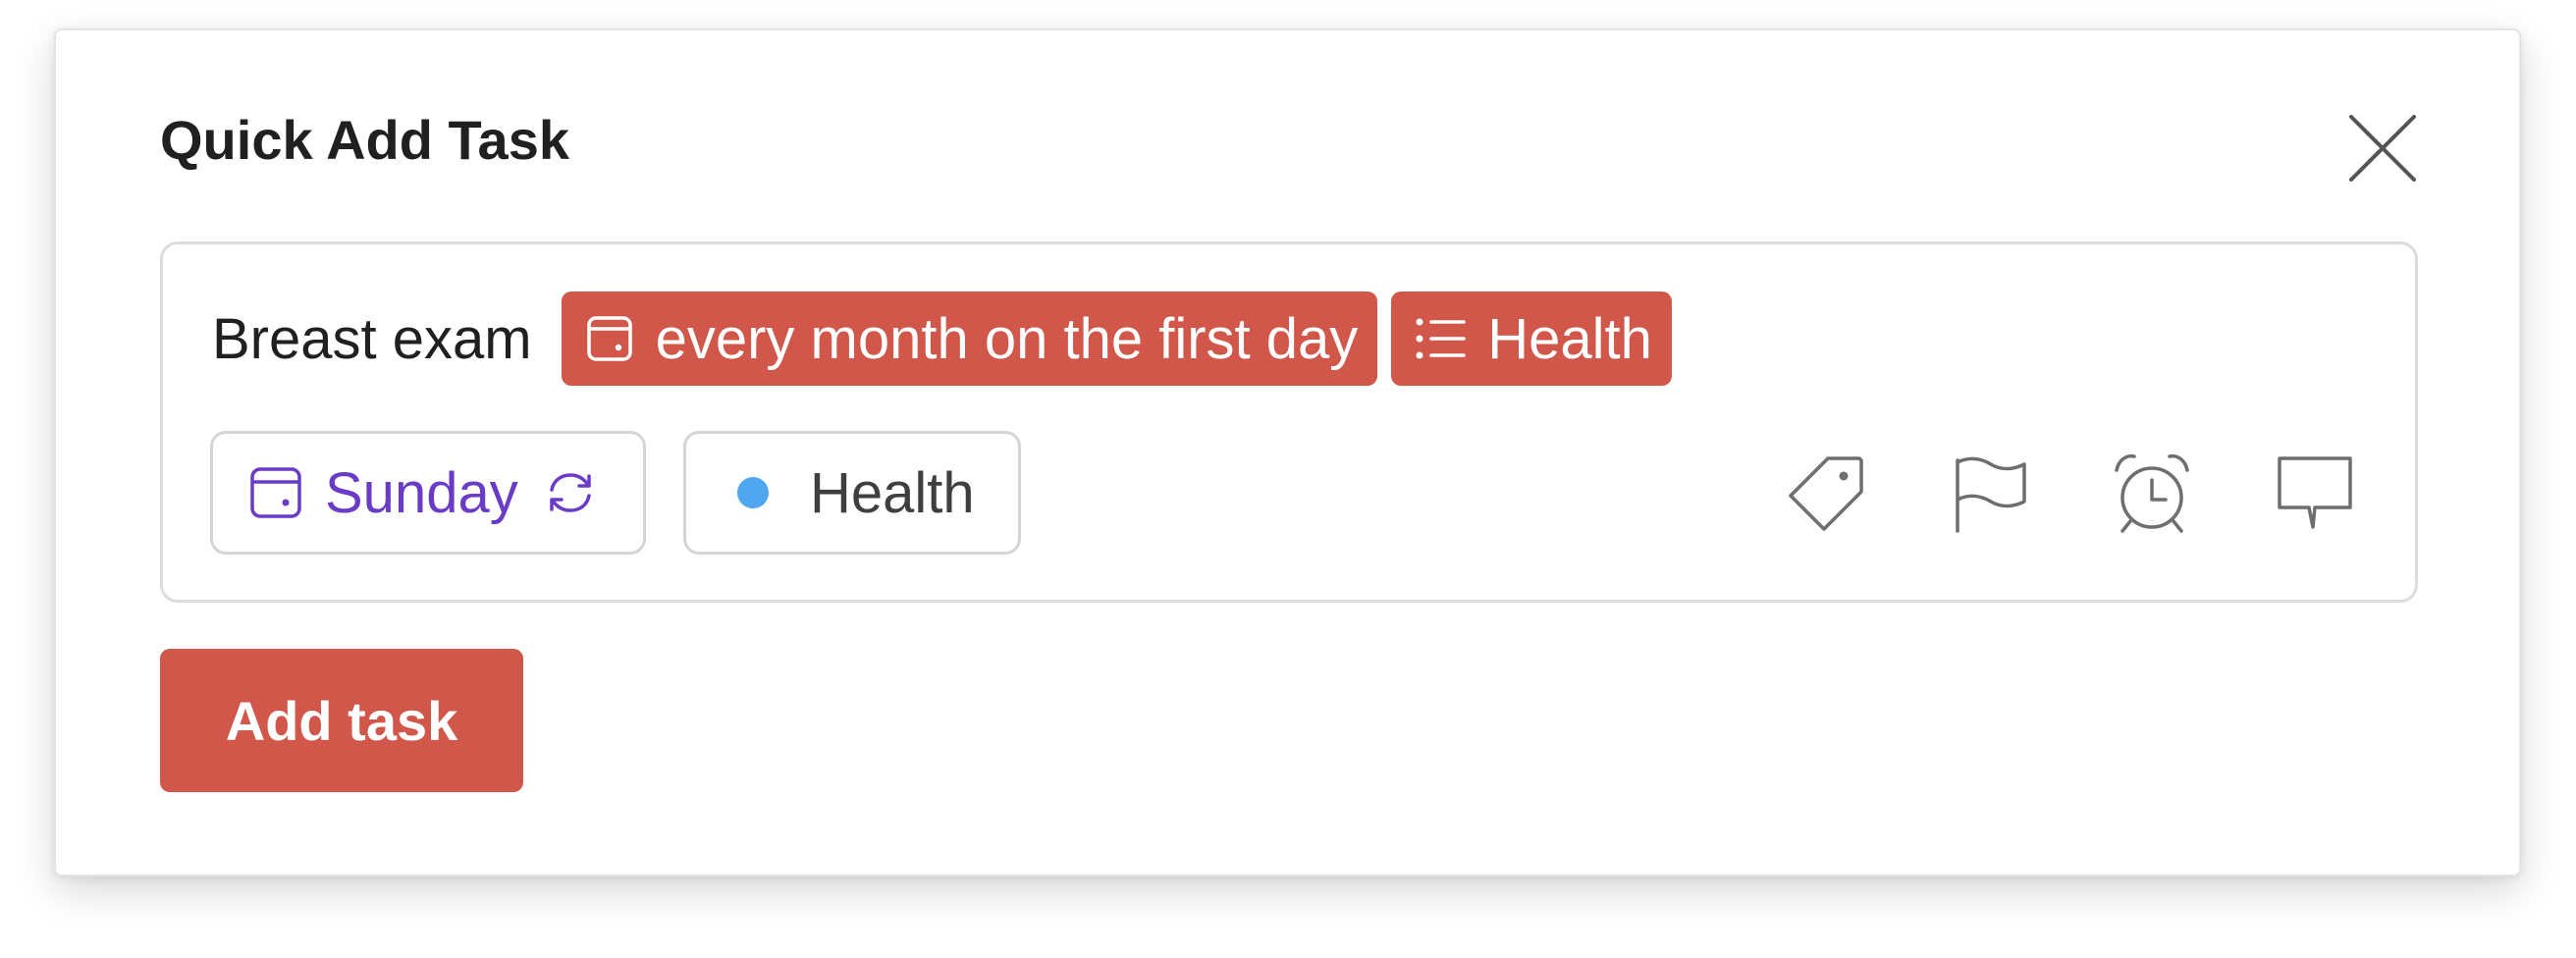  What do you see at coordinates (341, 720) in the screenshot?
I see `add-task-button: Add task` at bounding box center [341, 720].